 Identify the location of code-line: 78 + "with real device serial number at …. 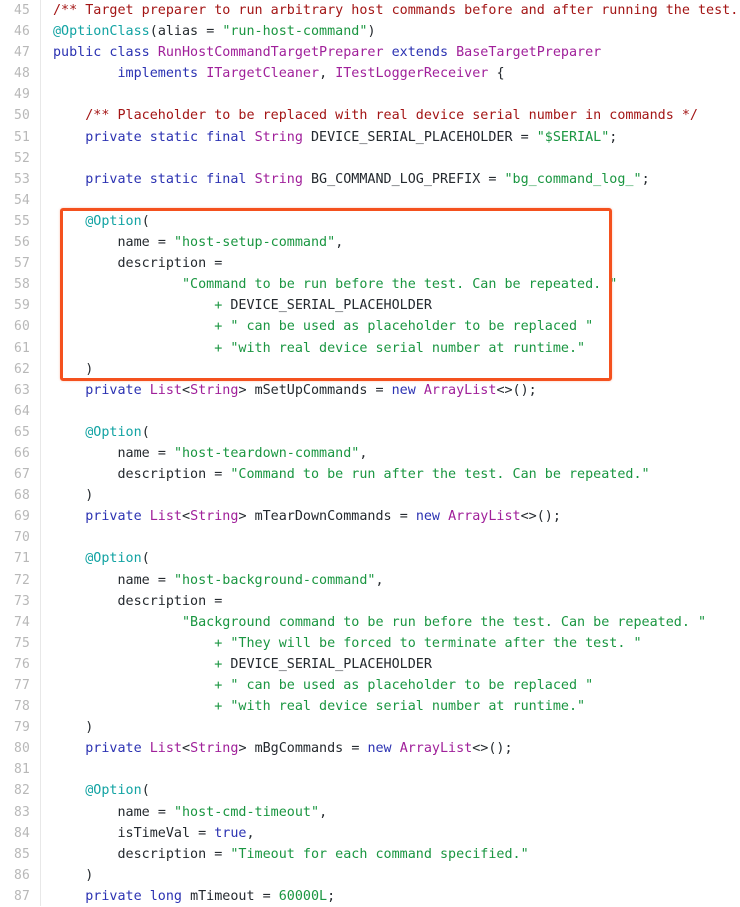
(370, 706).